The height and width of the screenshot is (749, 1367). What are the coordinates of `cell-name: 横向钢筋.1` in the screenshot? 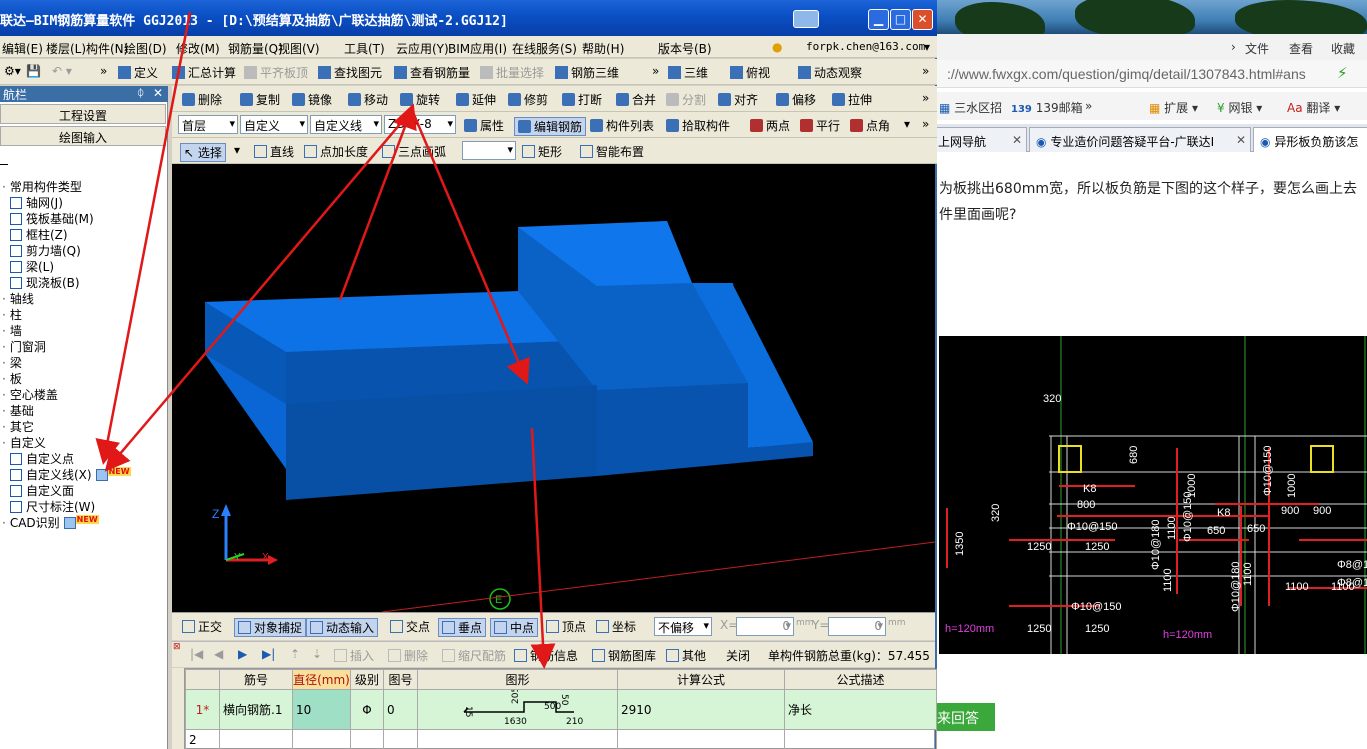 It's located at (256, 709).